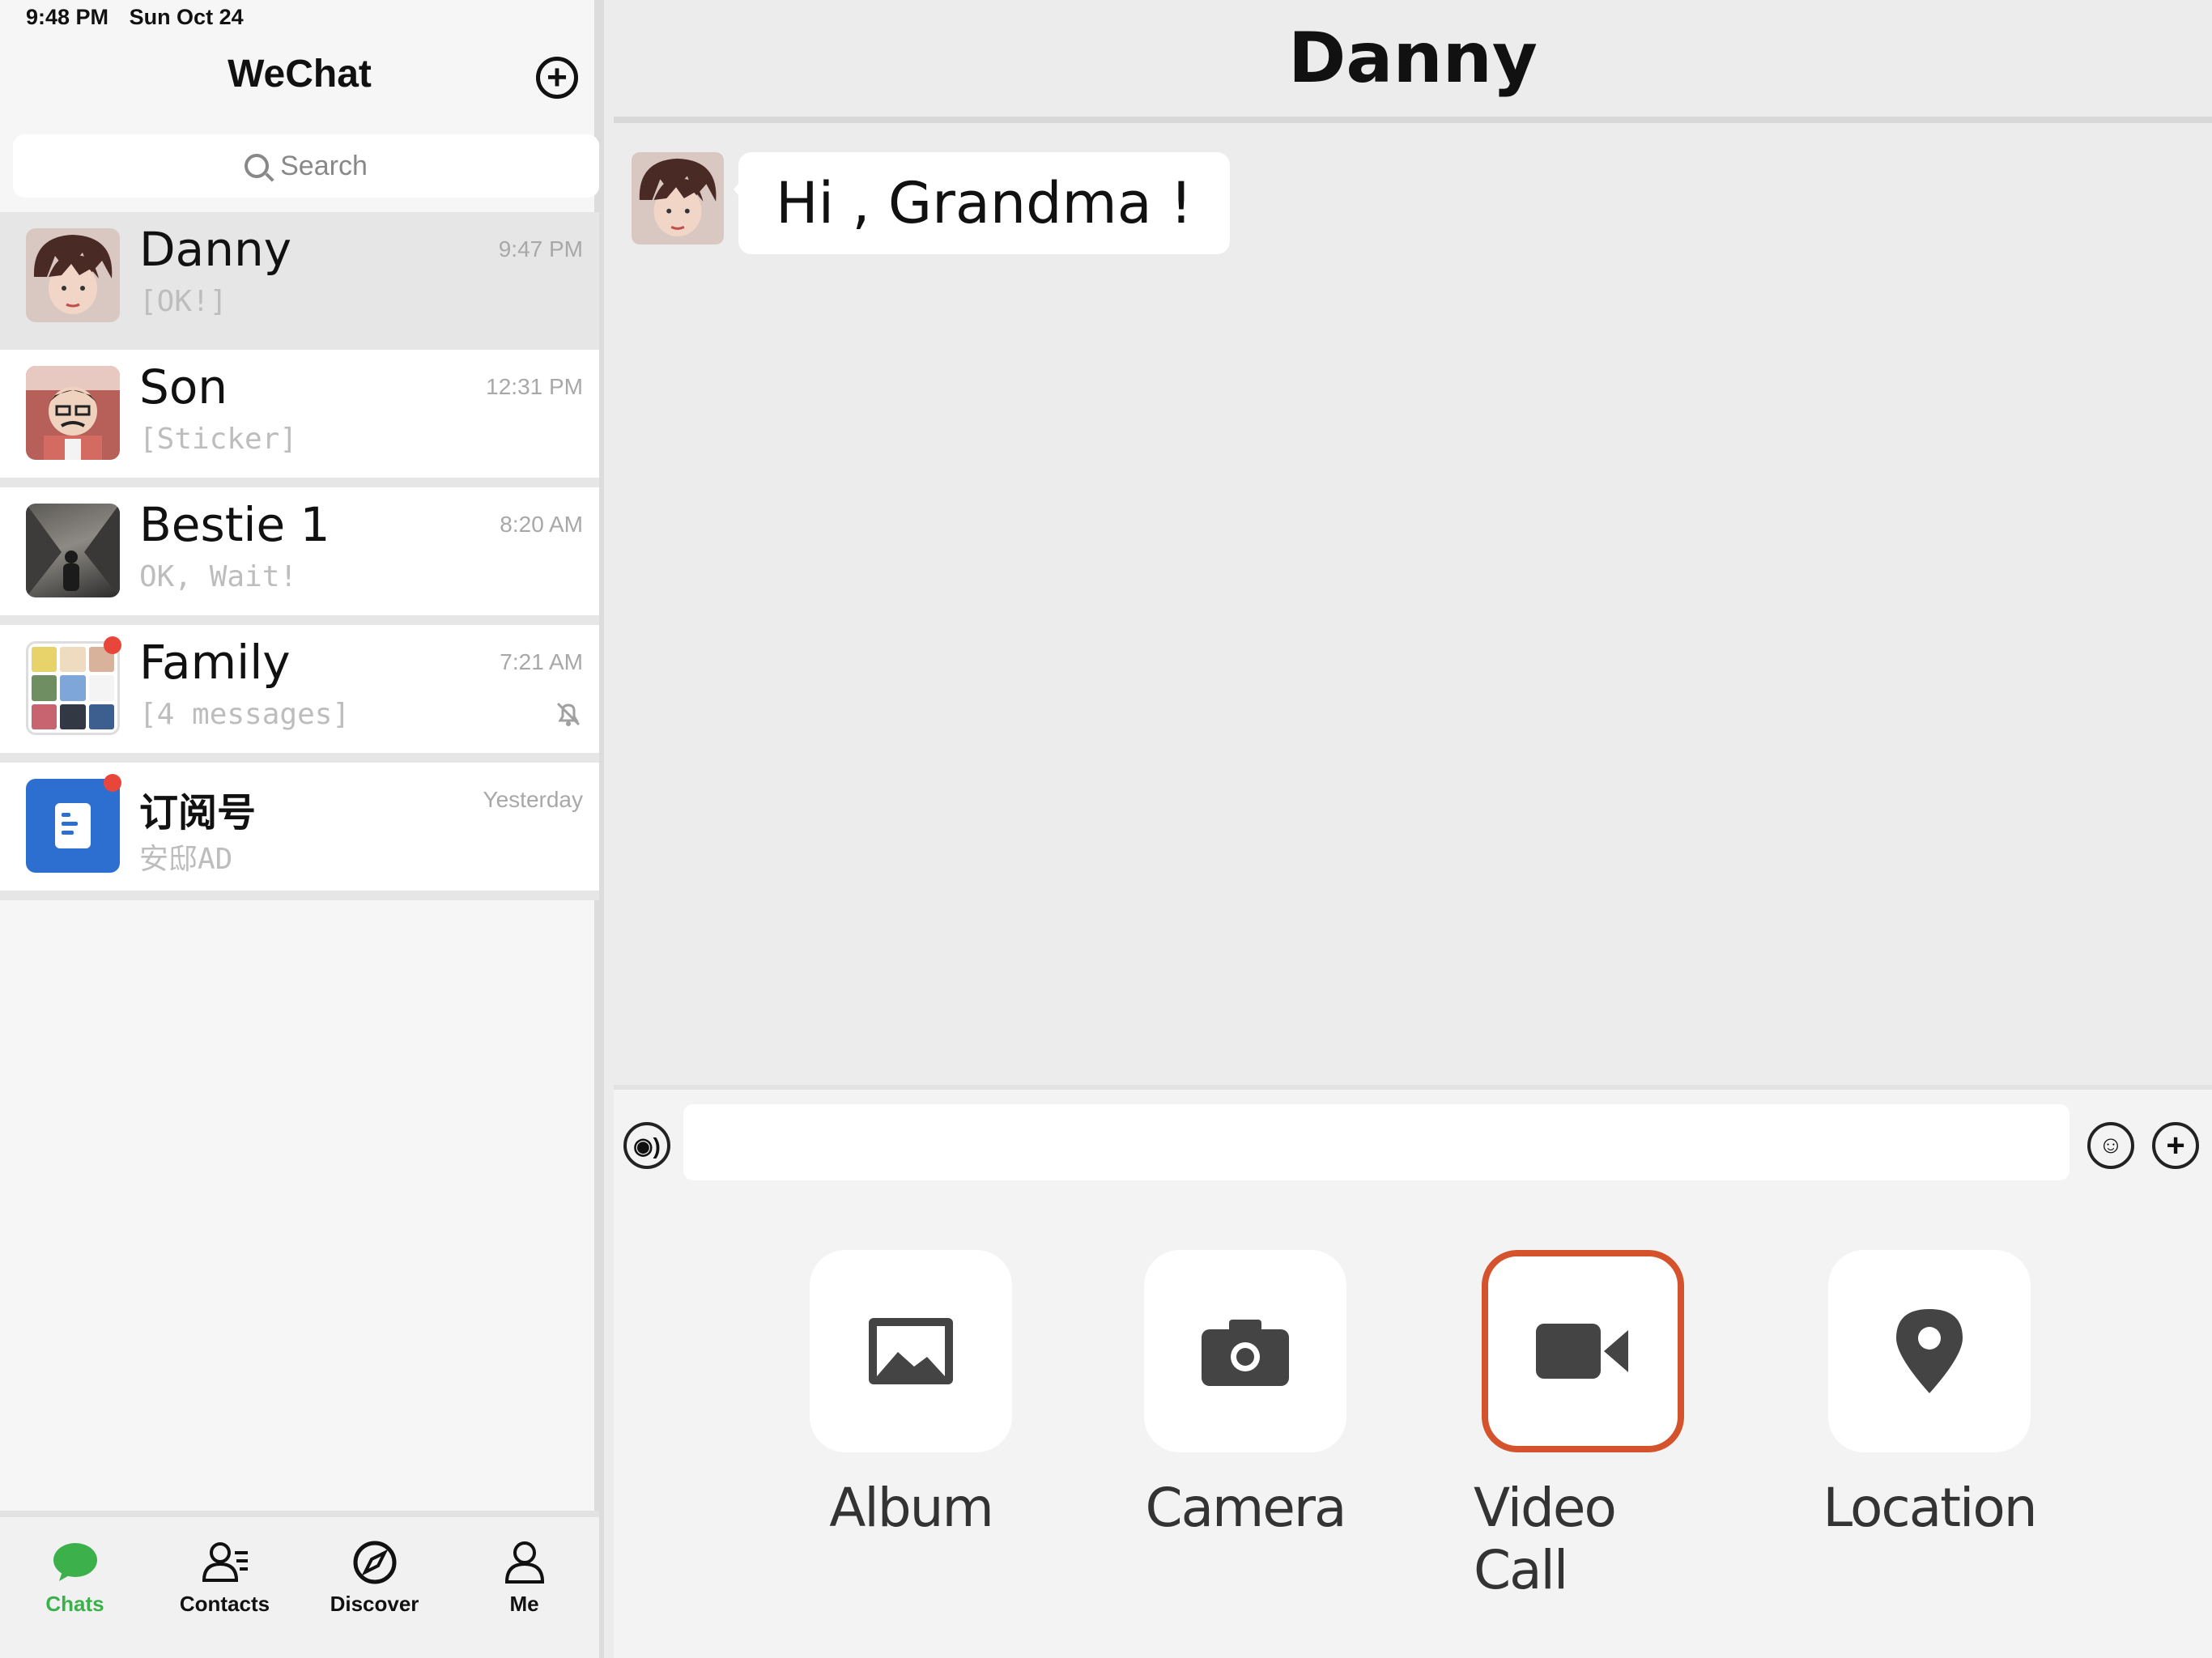 This screenshot has width=2212, height=1658. I want to click on album-action: Album, so click(911, 1394).